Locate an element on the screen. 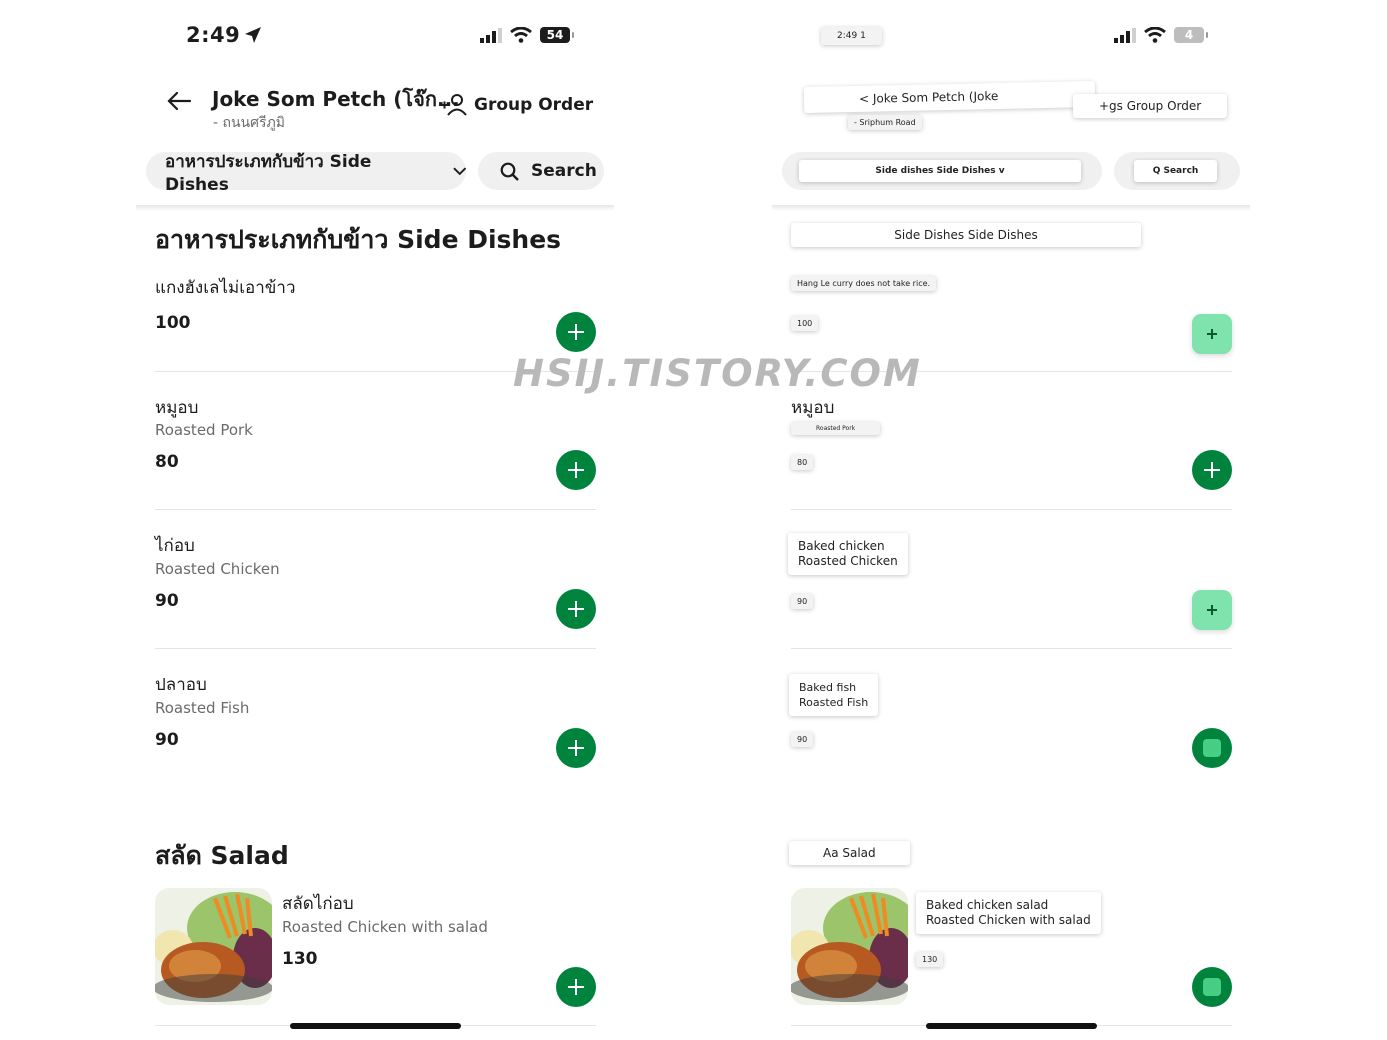  chevron-down-icon is located at coordinates (459, 170).